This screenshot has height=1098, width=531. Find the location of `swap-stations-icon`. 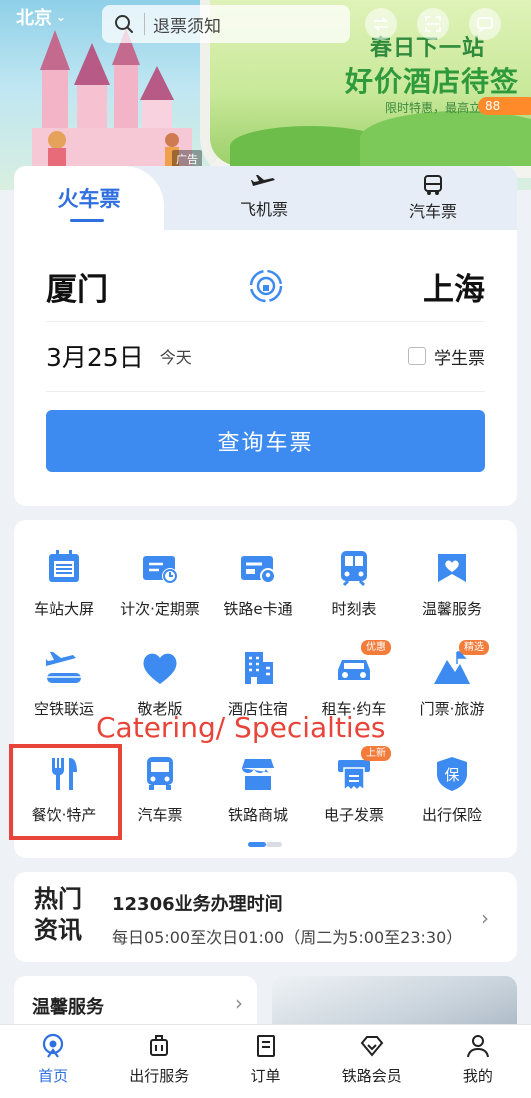

swap-stations-icon is located at coordinates (266, 286).